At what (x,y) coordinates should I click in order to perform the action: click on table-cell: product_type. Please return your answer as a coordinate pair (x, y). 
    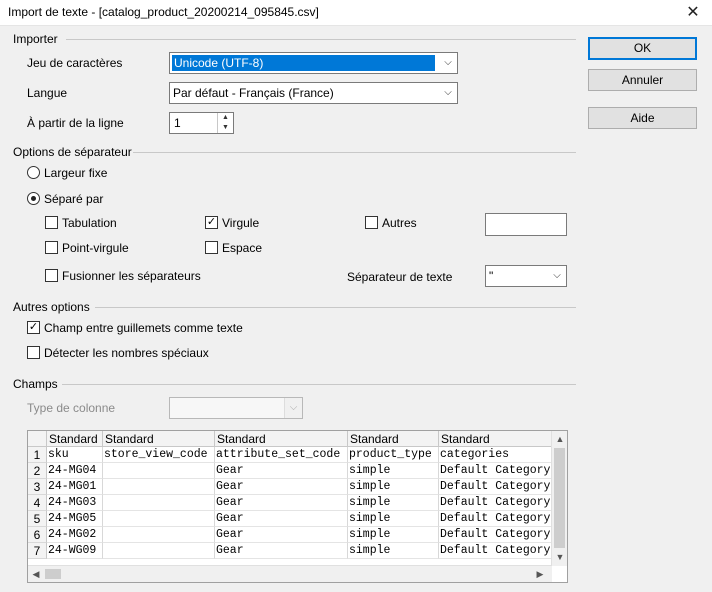
    Looking at the image, I should click on (393, 455).